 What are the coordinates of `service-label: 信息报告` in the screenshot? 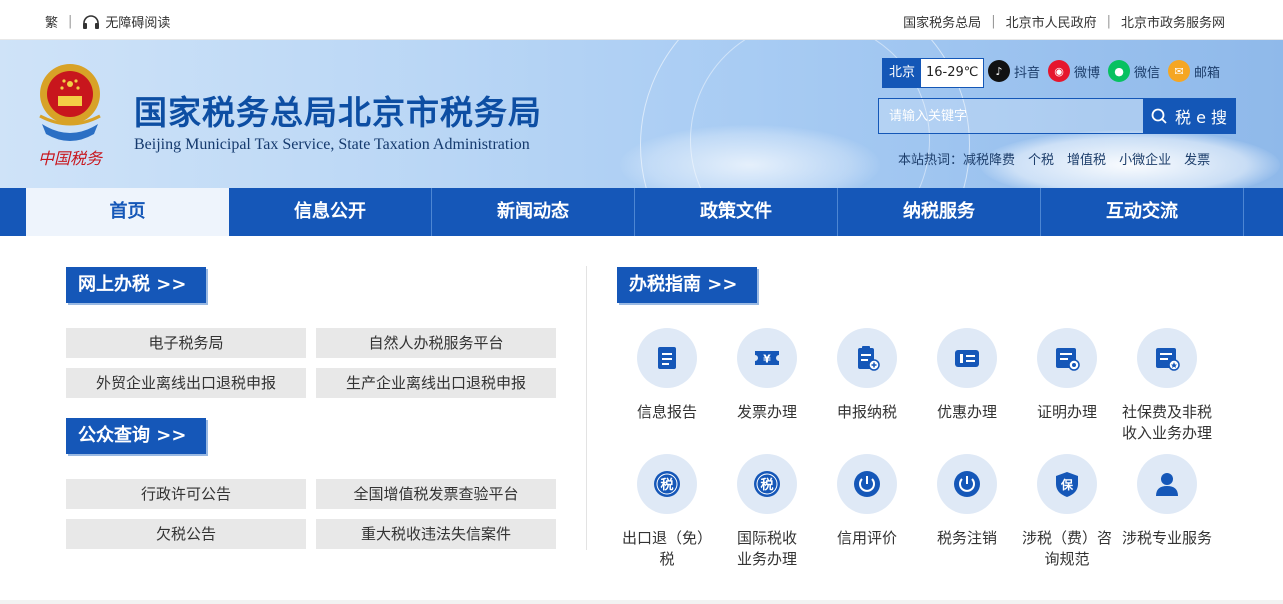 It's located at (666, 412).